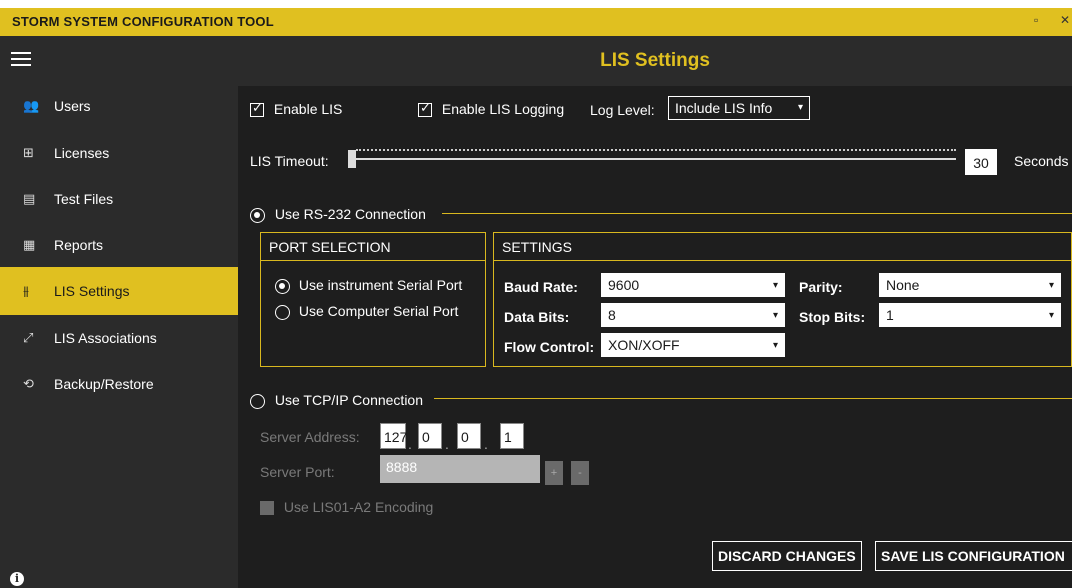 This screenshot has height=588, width=1072. I want to click on users-icon: 👥, so click(31, 105).